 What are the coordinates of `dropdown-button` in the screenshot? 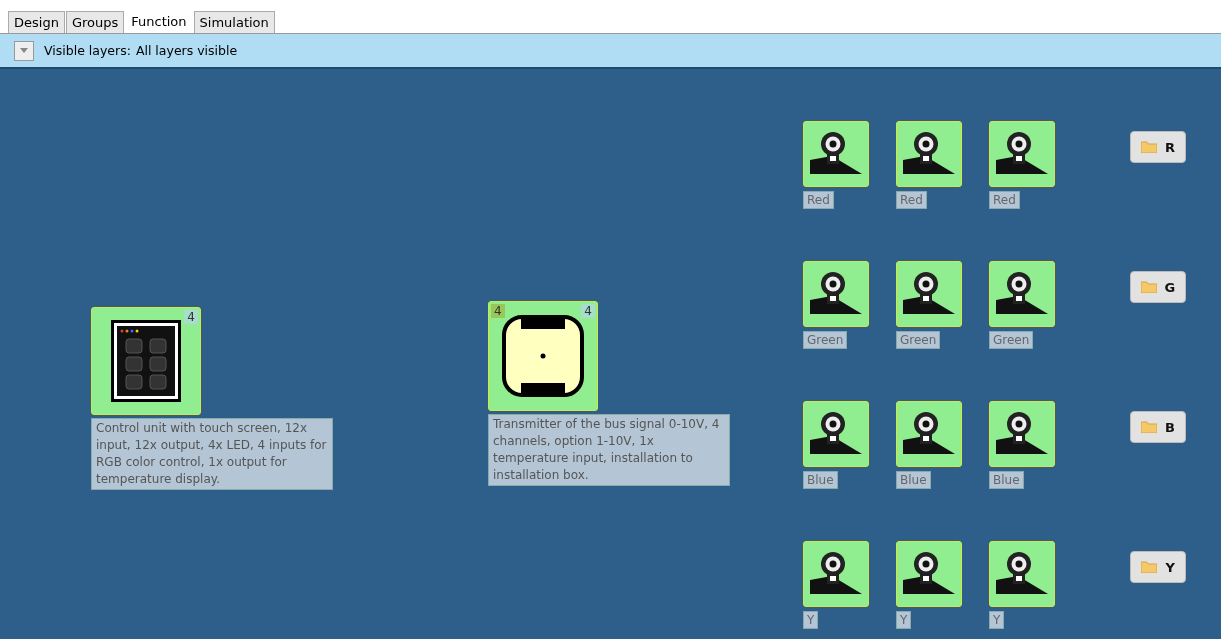 It's located at (24, 50).